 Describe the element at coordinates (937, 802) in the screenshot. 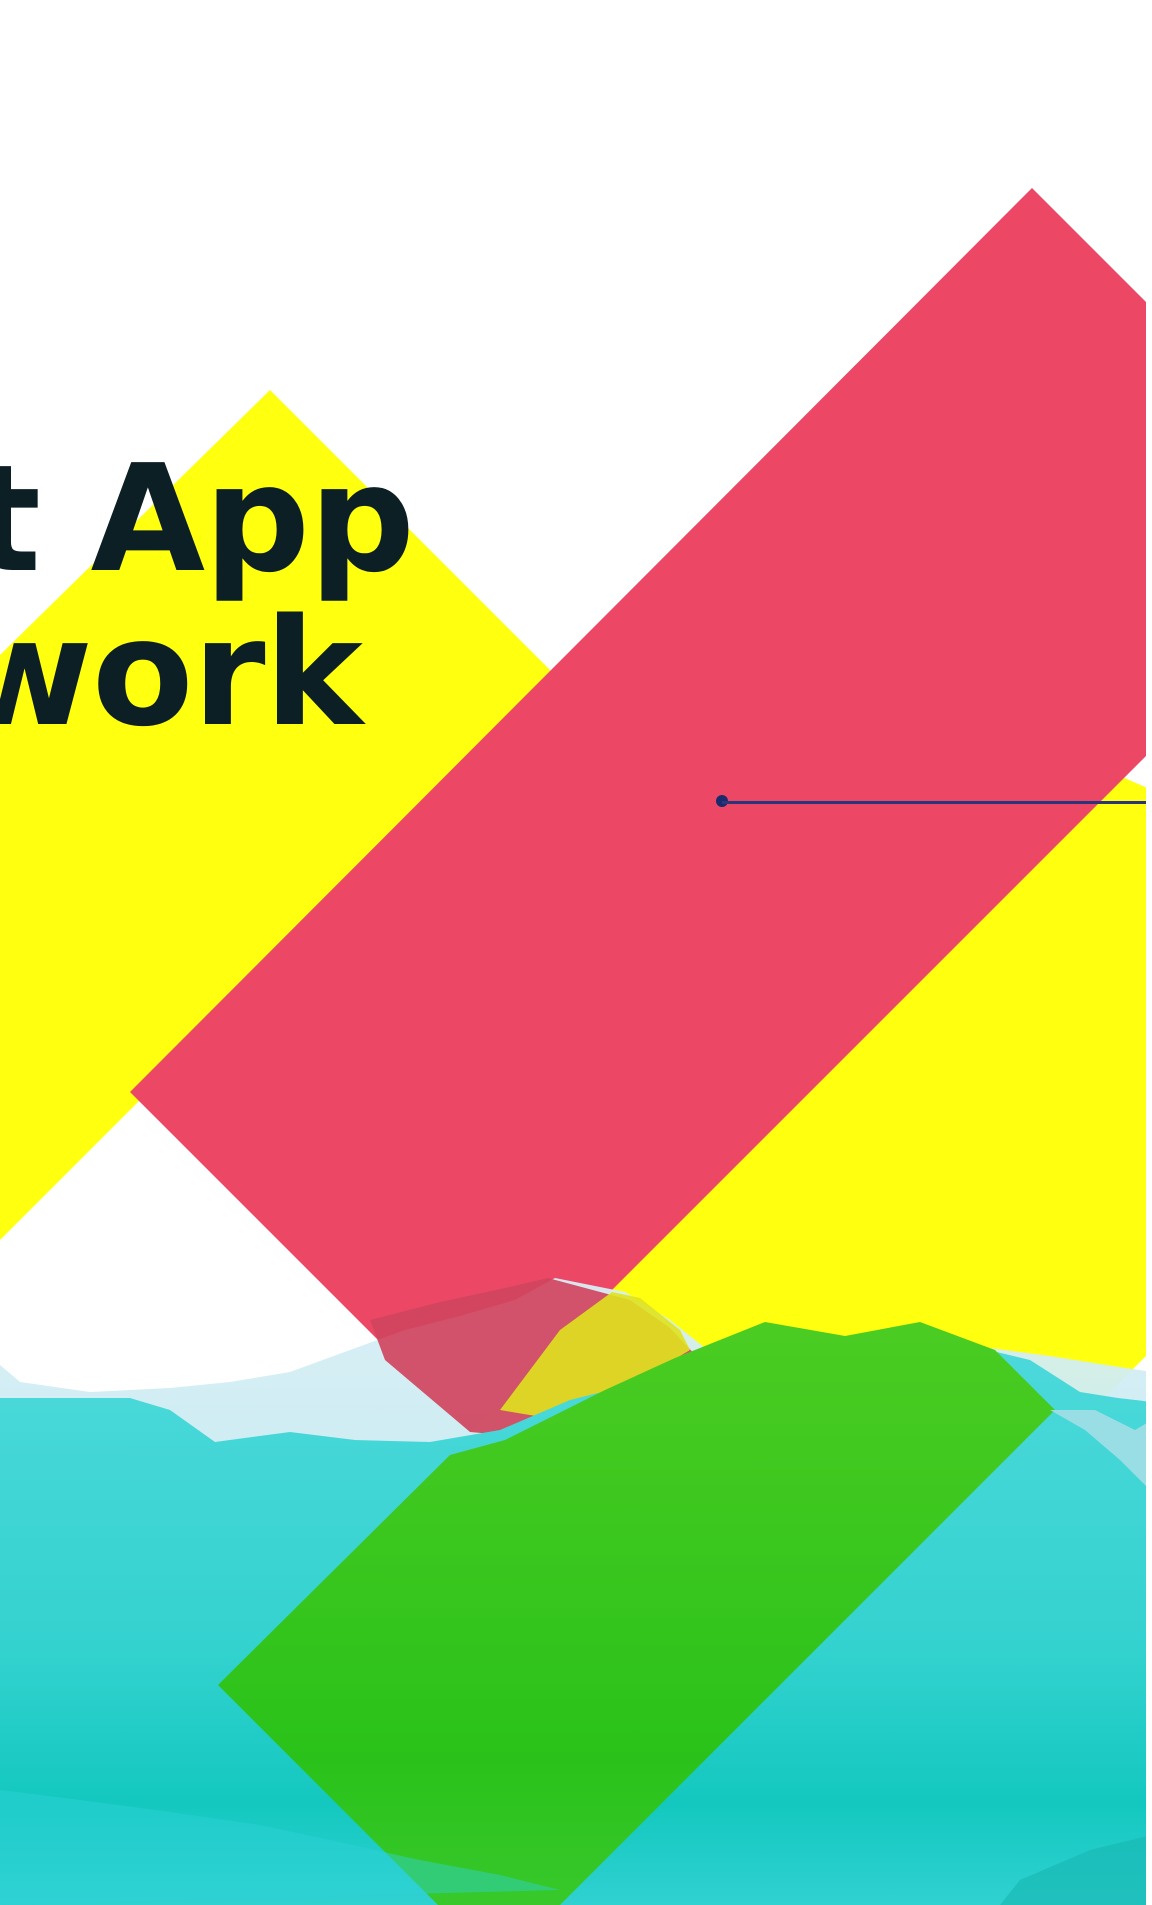

I see `callout-line` at that location.